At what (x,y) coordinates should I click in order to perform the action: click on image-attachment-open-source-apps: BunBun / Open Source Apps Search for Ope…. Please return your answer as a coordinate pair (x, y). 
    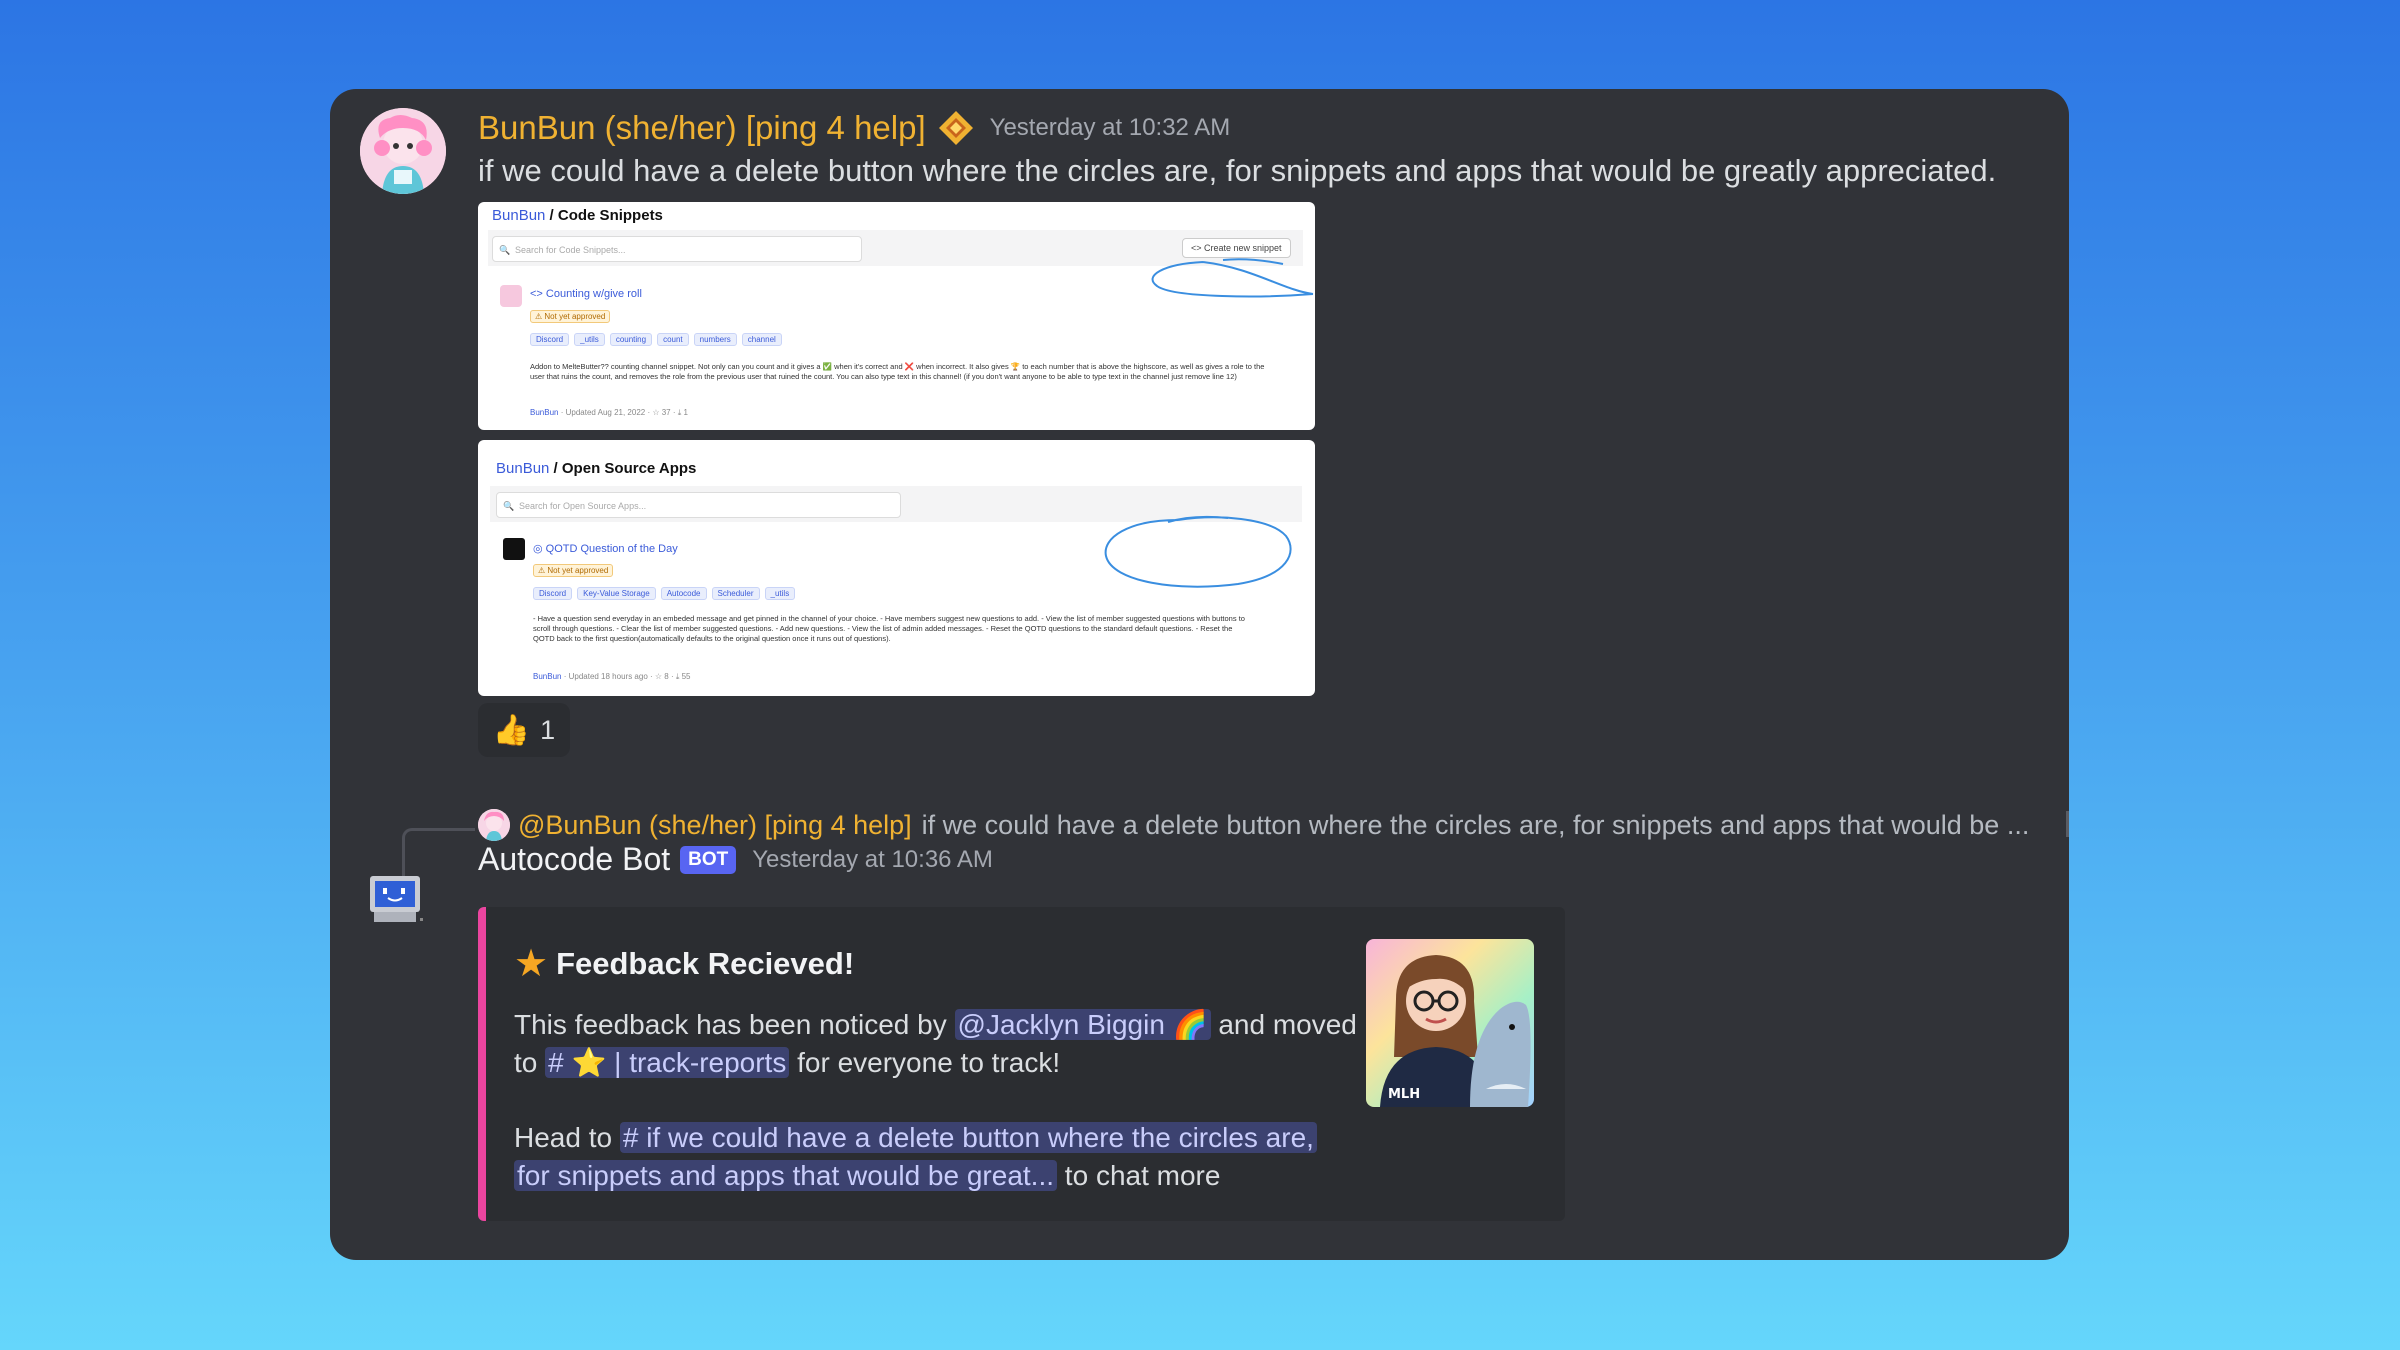
    Looking at the image, I should click on (896, 568).